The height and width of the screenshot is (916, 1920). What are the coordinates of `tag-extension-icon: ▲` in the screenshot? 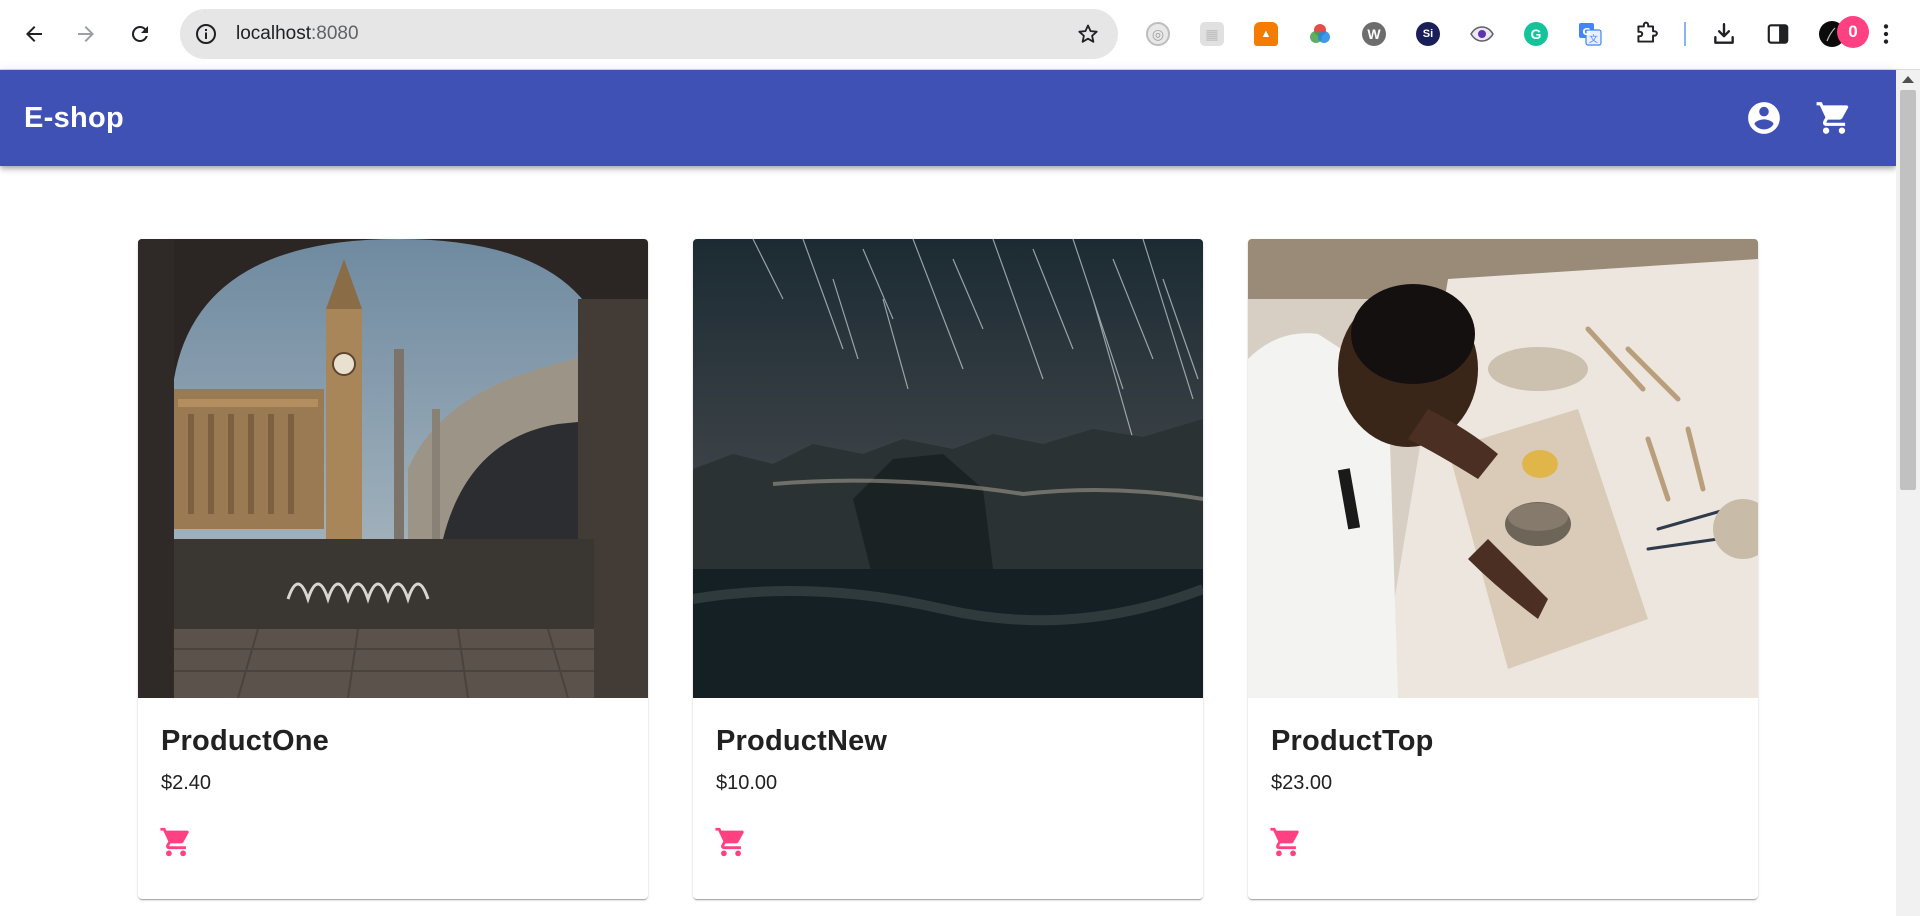 It's located at (1266, 34).